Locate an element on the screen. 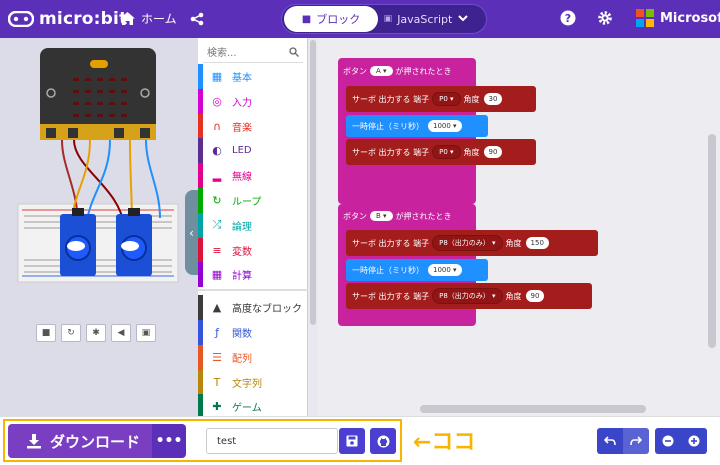 This screenshot has width=720, height=465. toolbox-category-4: ▂ 無線 is located at coordinates (253, 176).